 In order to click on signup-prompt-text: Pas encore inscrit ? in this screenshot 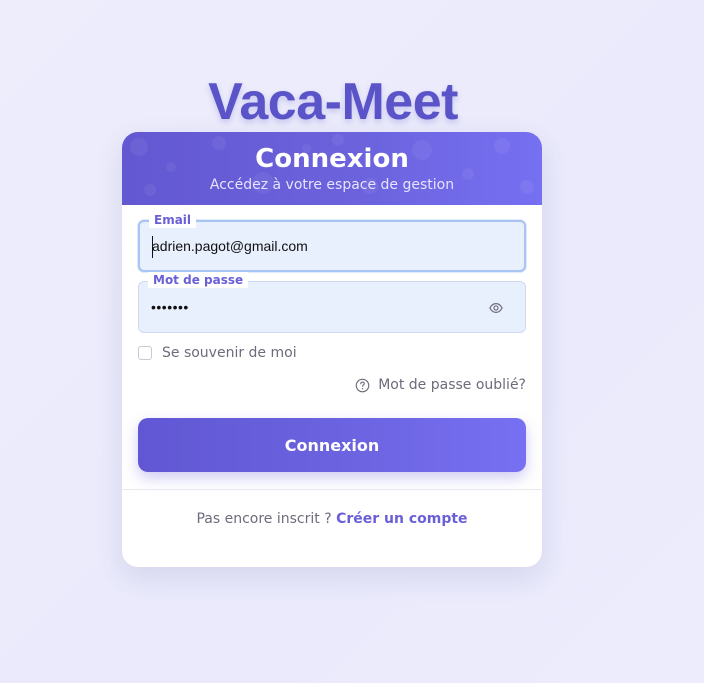, I will do `click(264, 519)`.